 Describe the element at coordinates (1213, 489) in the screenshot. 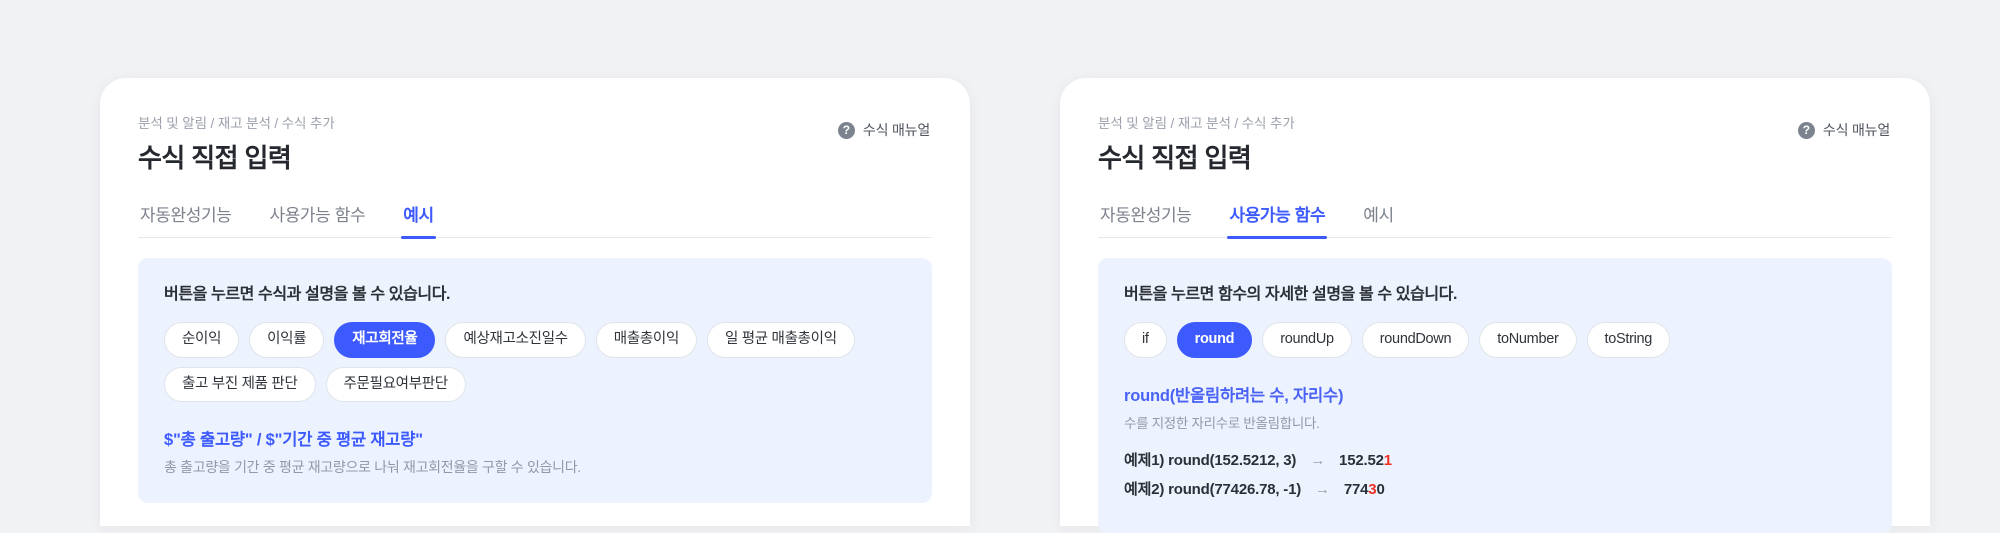

I see `example-call: 예제2) round(77426.78, -1)` at that location.